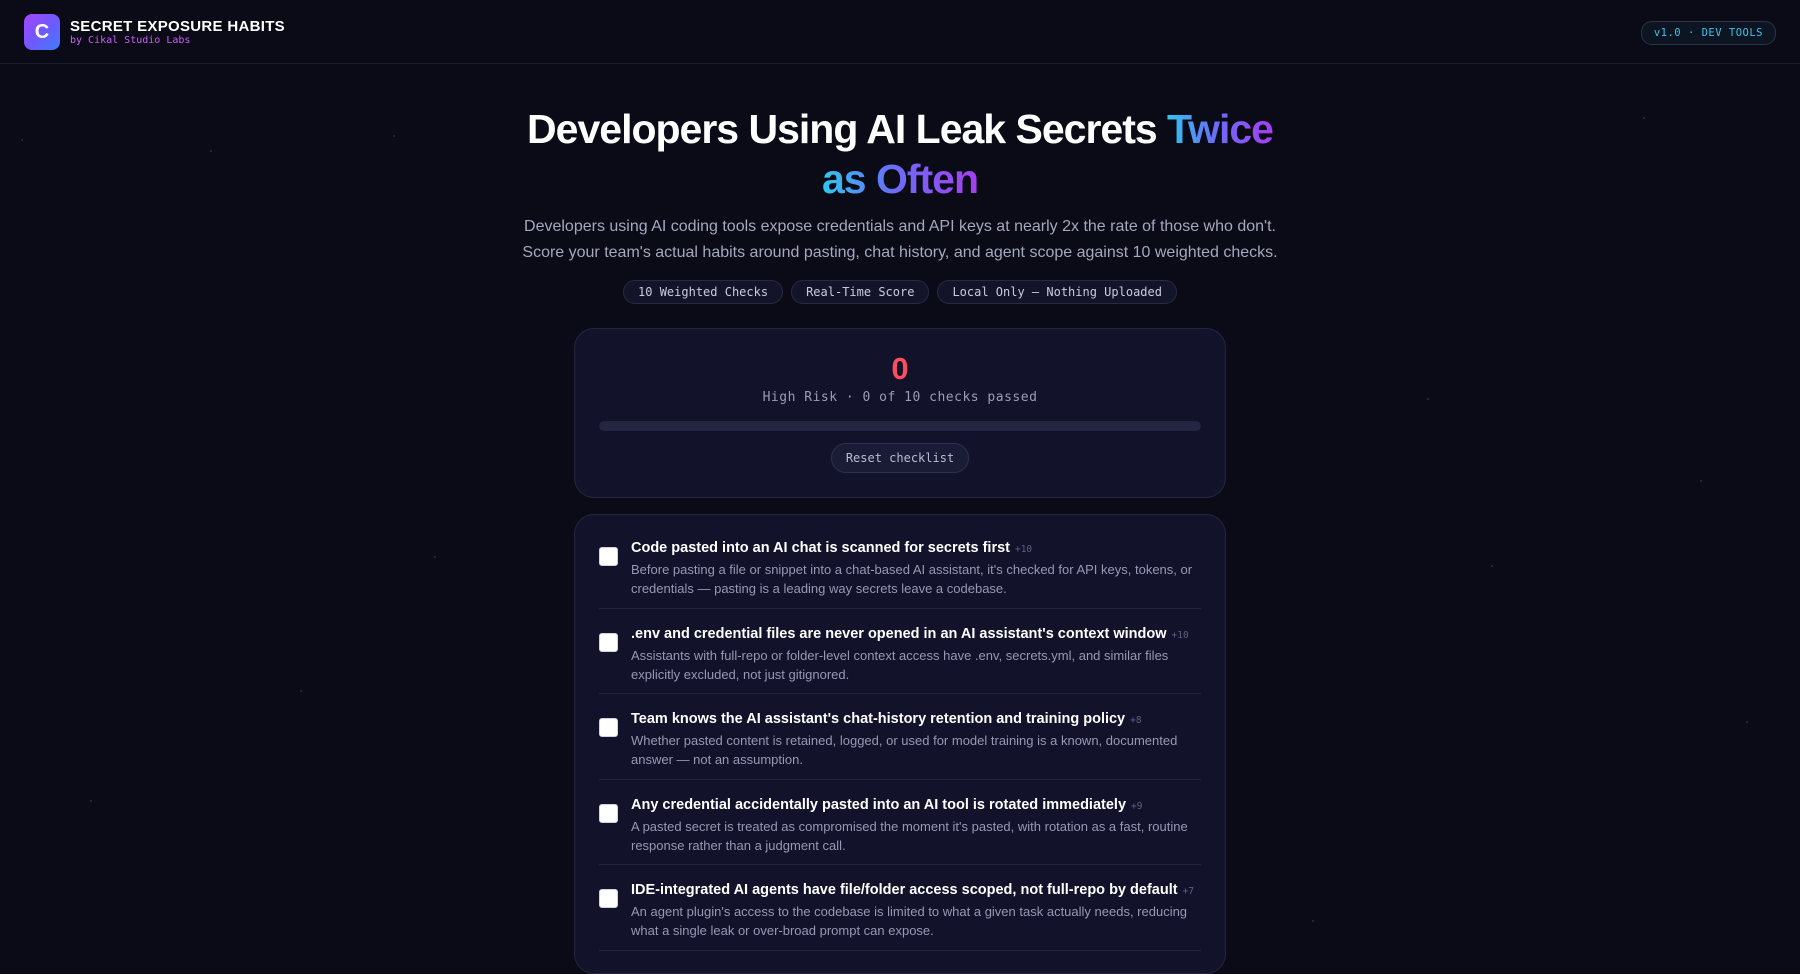 The image size is (1800, 974). I want to click on logo-icon: C, so click(42, 32).